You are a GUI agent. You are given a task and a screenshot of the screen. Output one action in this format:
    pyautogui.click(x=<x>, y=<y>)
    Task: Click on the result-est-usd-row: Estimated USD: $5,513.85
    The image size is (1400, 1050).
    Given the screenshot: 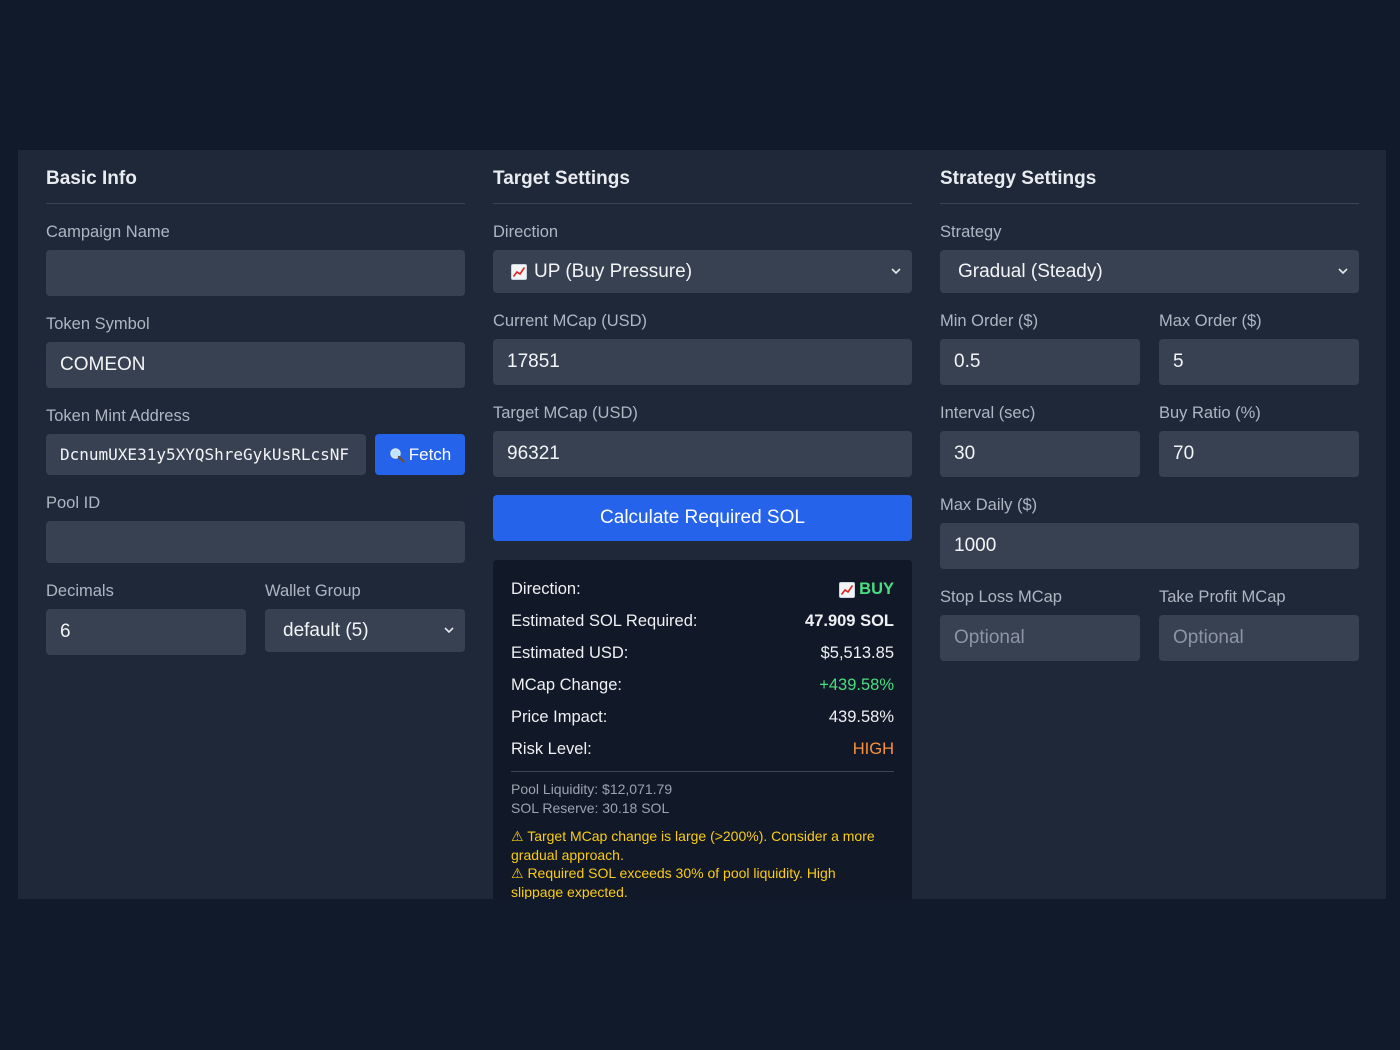 What is the action you would take?
    pyautogui.click(x=702, y=655)
    